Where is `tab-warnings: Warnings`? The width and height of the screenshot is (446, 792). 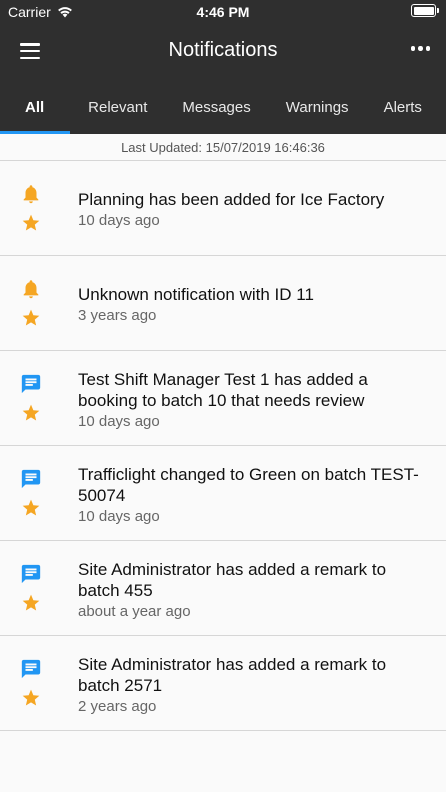
tab-warnings: Warnings is located at coordinates (317, 113).